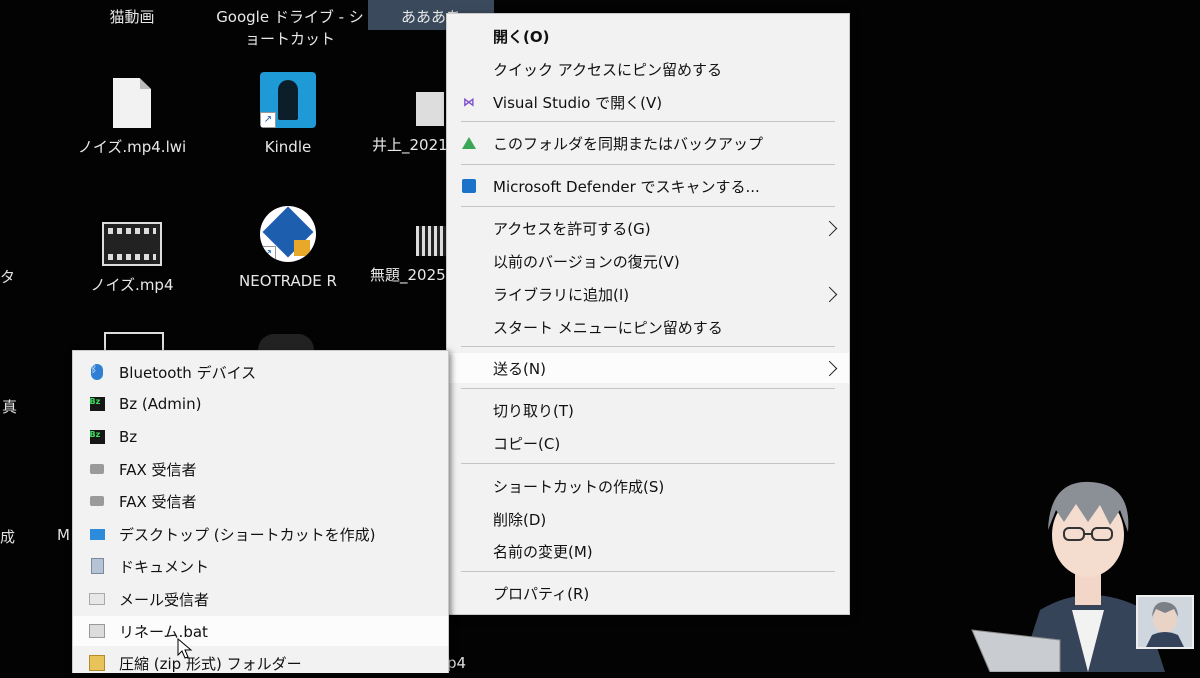 The width and height of the screenshot is (1200, 678). I want to click on menu-item-delete: 削除(D), so click(648, 519).